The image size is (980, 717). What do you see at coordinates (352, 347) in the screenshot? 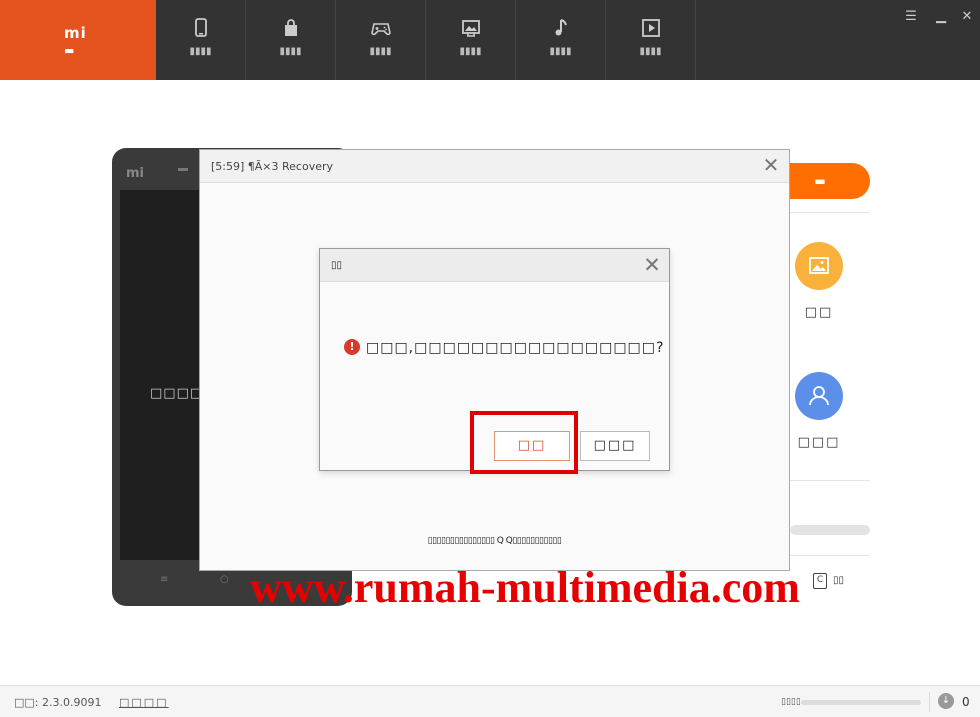
I see `warning-icon: !` at bounding box center [352, 347].